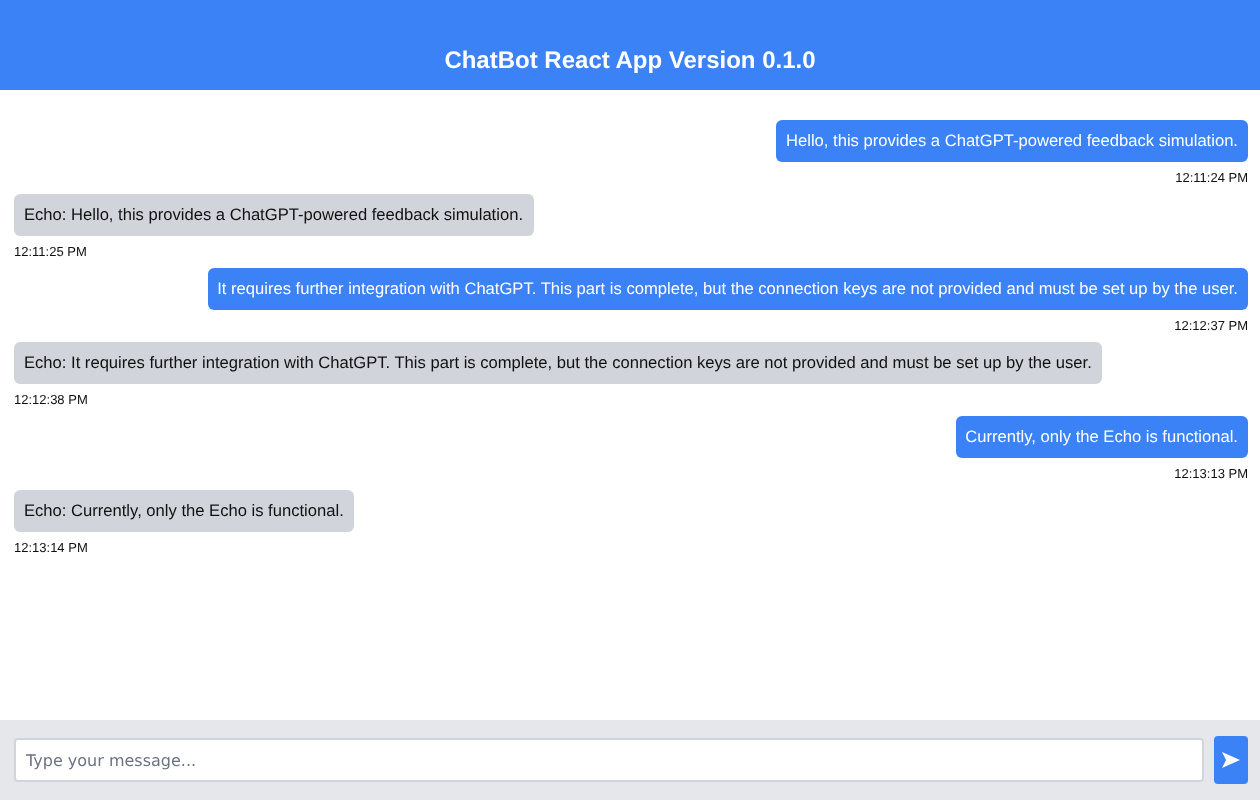  Describe the element at coordinates (558, 363) in the screenshot. I see `message-bubble: Echo: It requires further integration with ChatGPT. This part is complete, but the connection keys are not provided and must be set up by the user.` at that location.